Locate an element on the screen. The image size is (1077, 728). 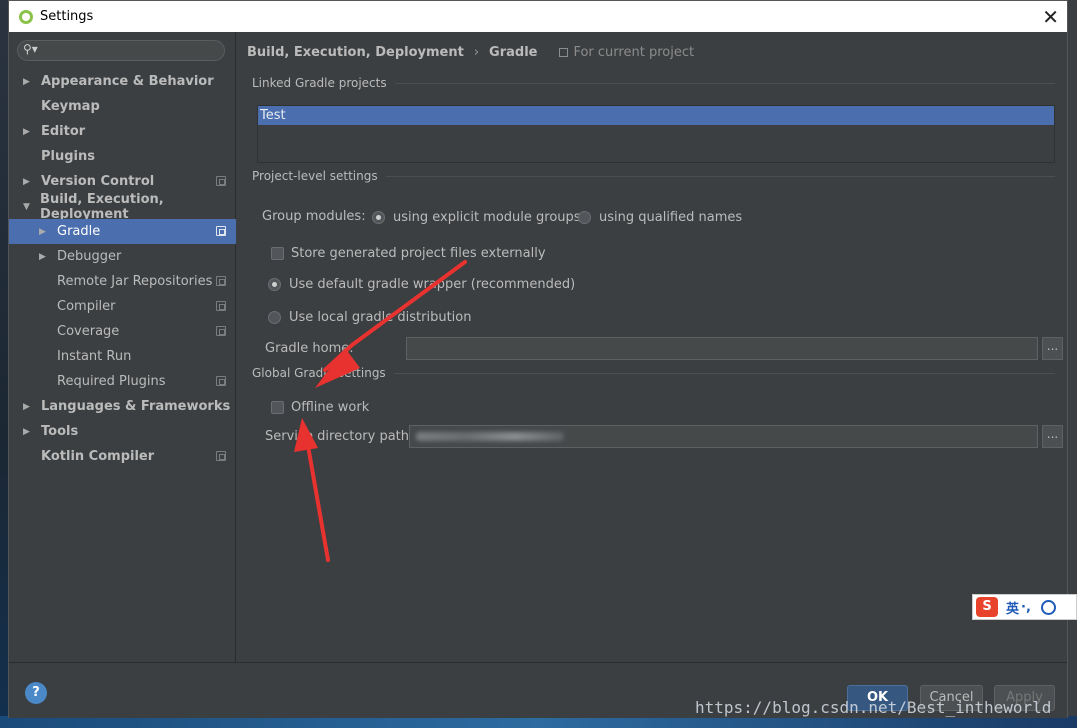
scope-label: For current project is located at coordinates (634, 52).